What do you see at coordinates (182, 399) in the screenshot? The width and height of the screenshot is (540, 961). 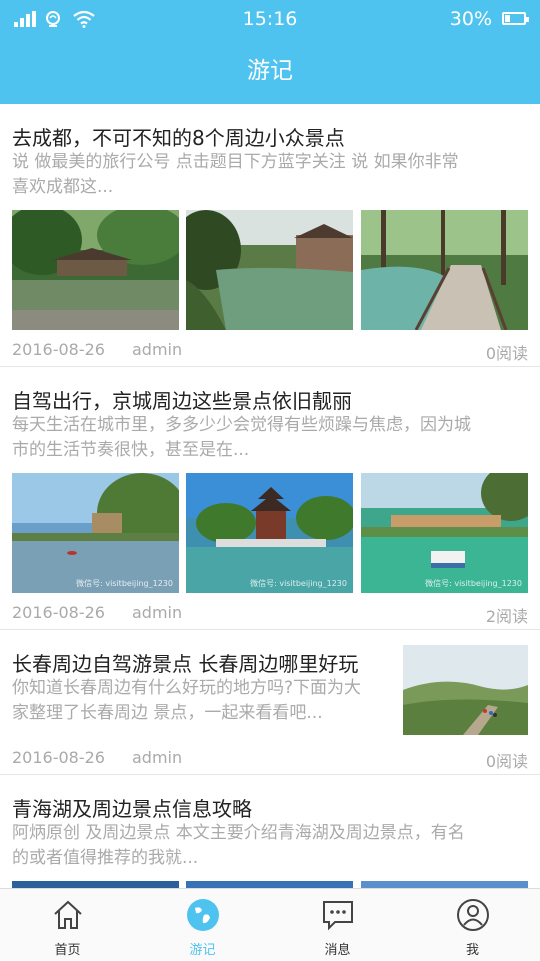 I see `article-title: 自驾出行，京城周边这些景点依旧靓丽` at bounding box center [182, 399].